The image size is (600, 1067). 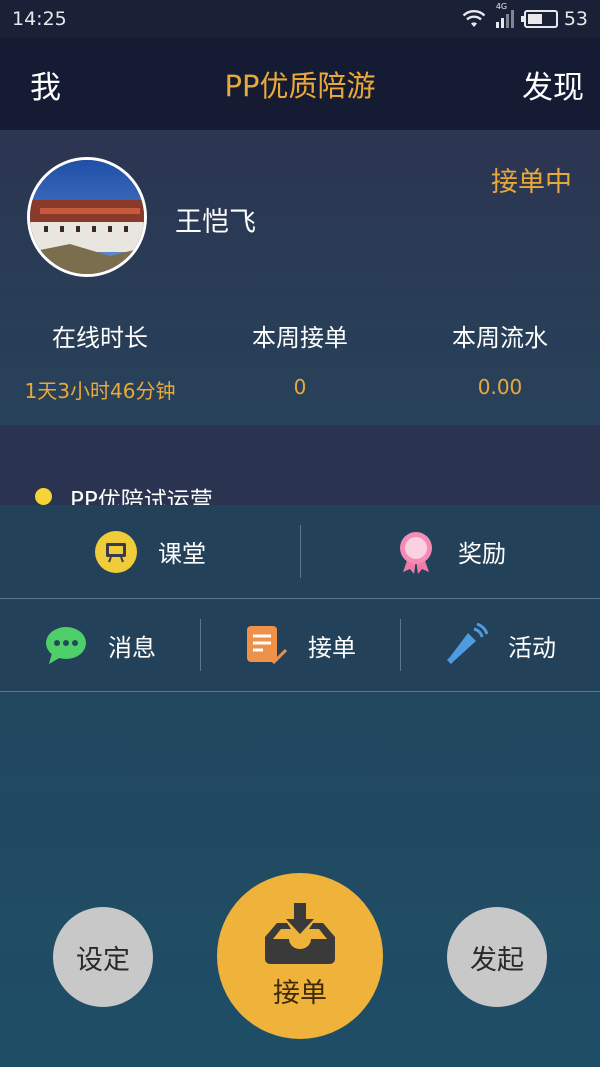 What do you see at coordinates (150, 551) in the screenshot?
I see `menu-item-classroom: 课堂` at bounding box center [150, 551].